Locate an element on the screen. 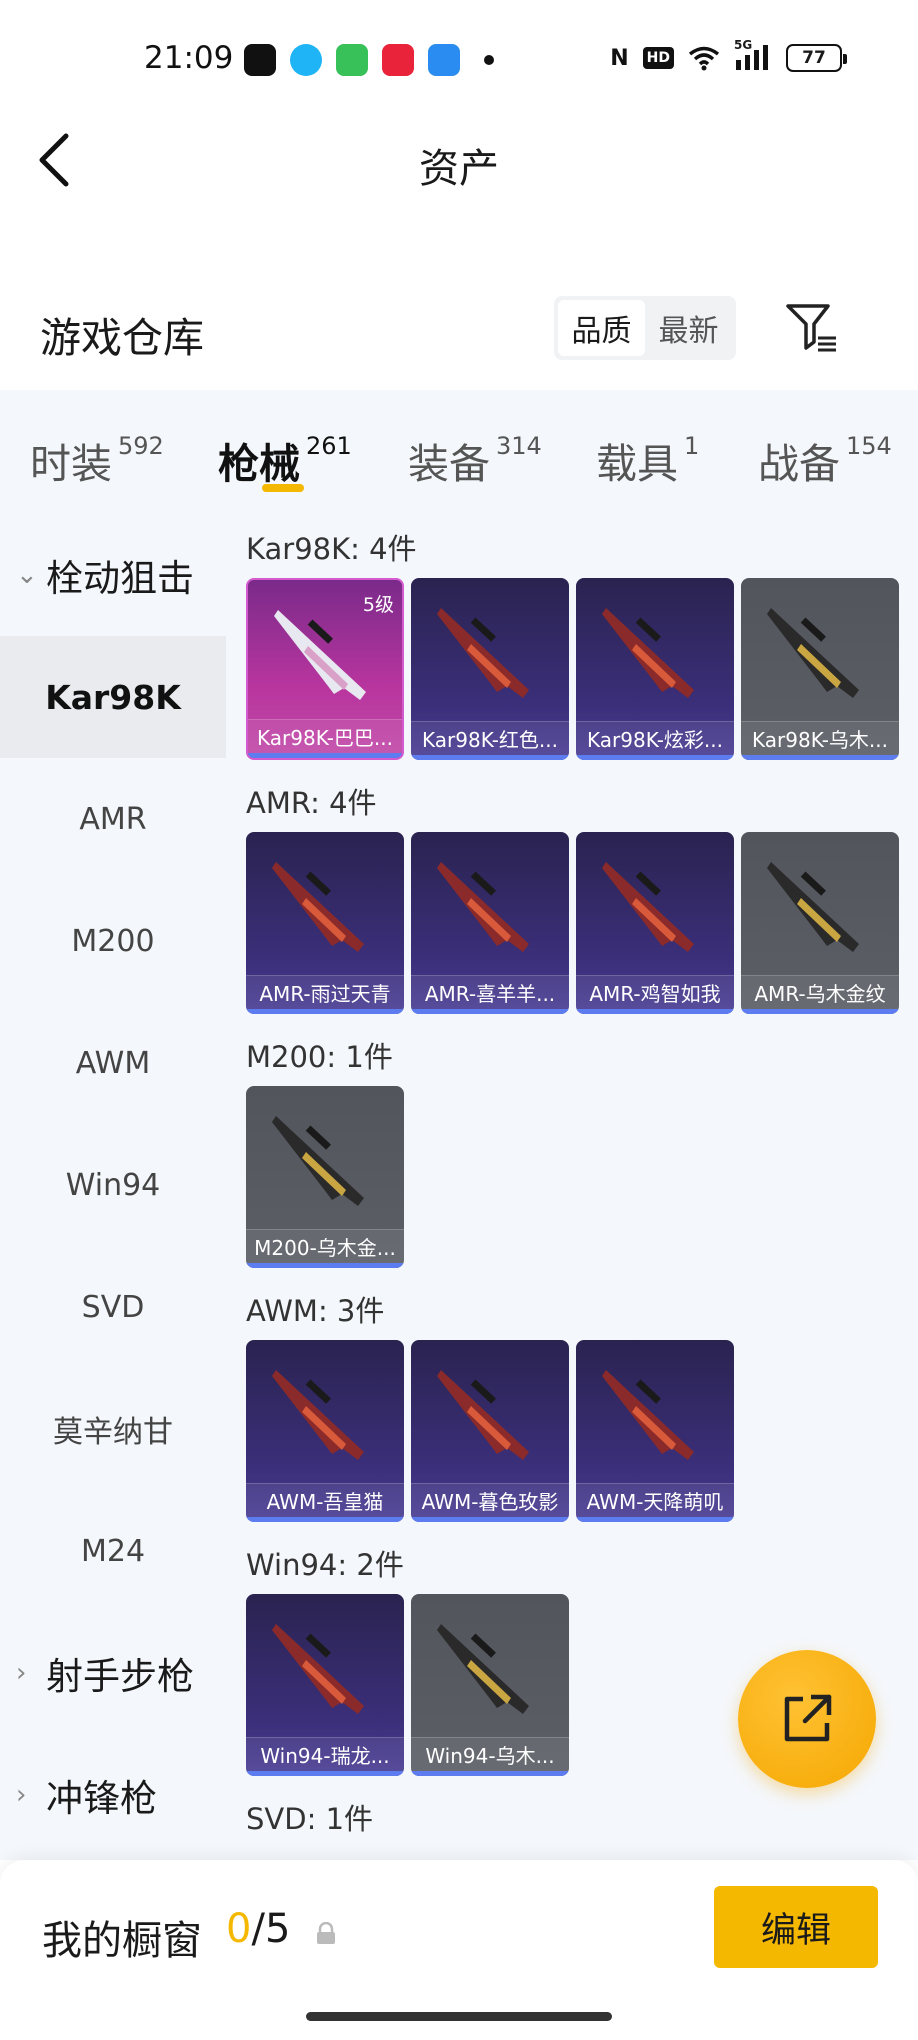 The width and height of the screenshot is (918, 2040). showcase-count: 0/5 is located at coordinates (258, 1929).